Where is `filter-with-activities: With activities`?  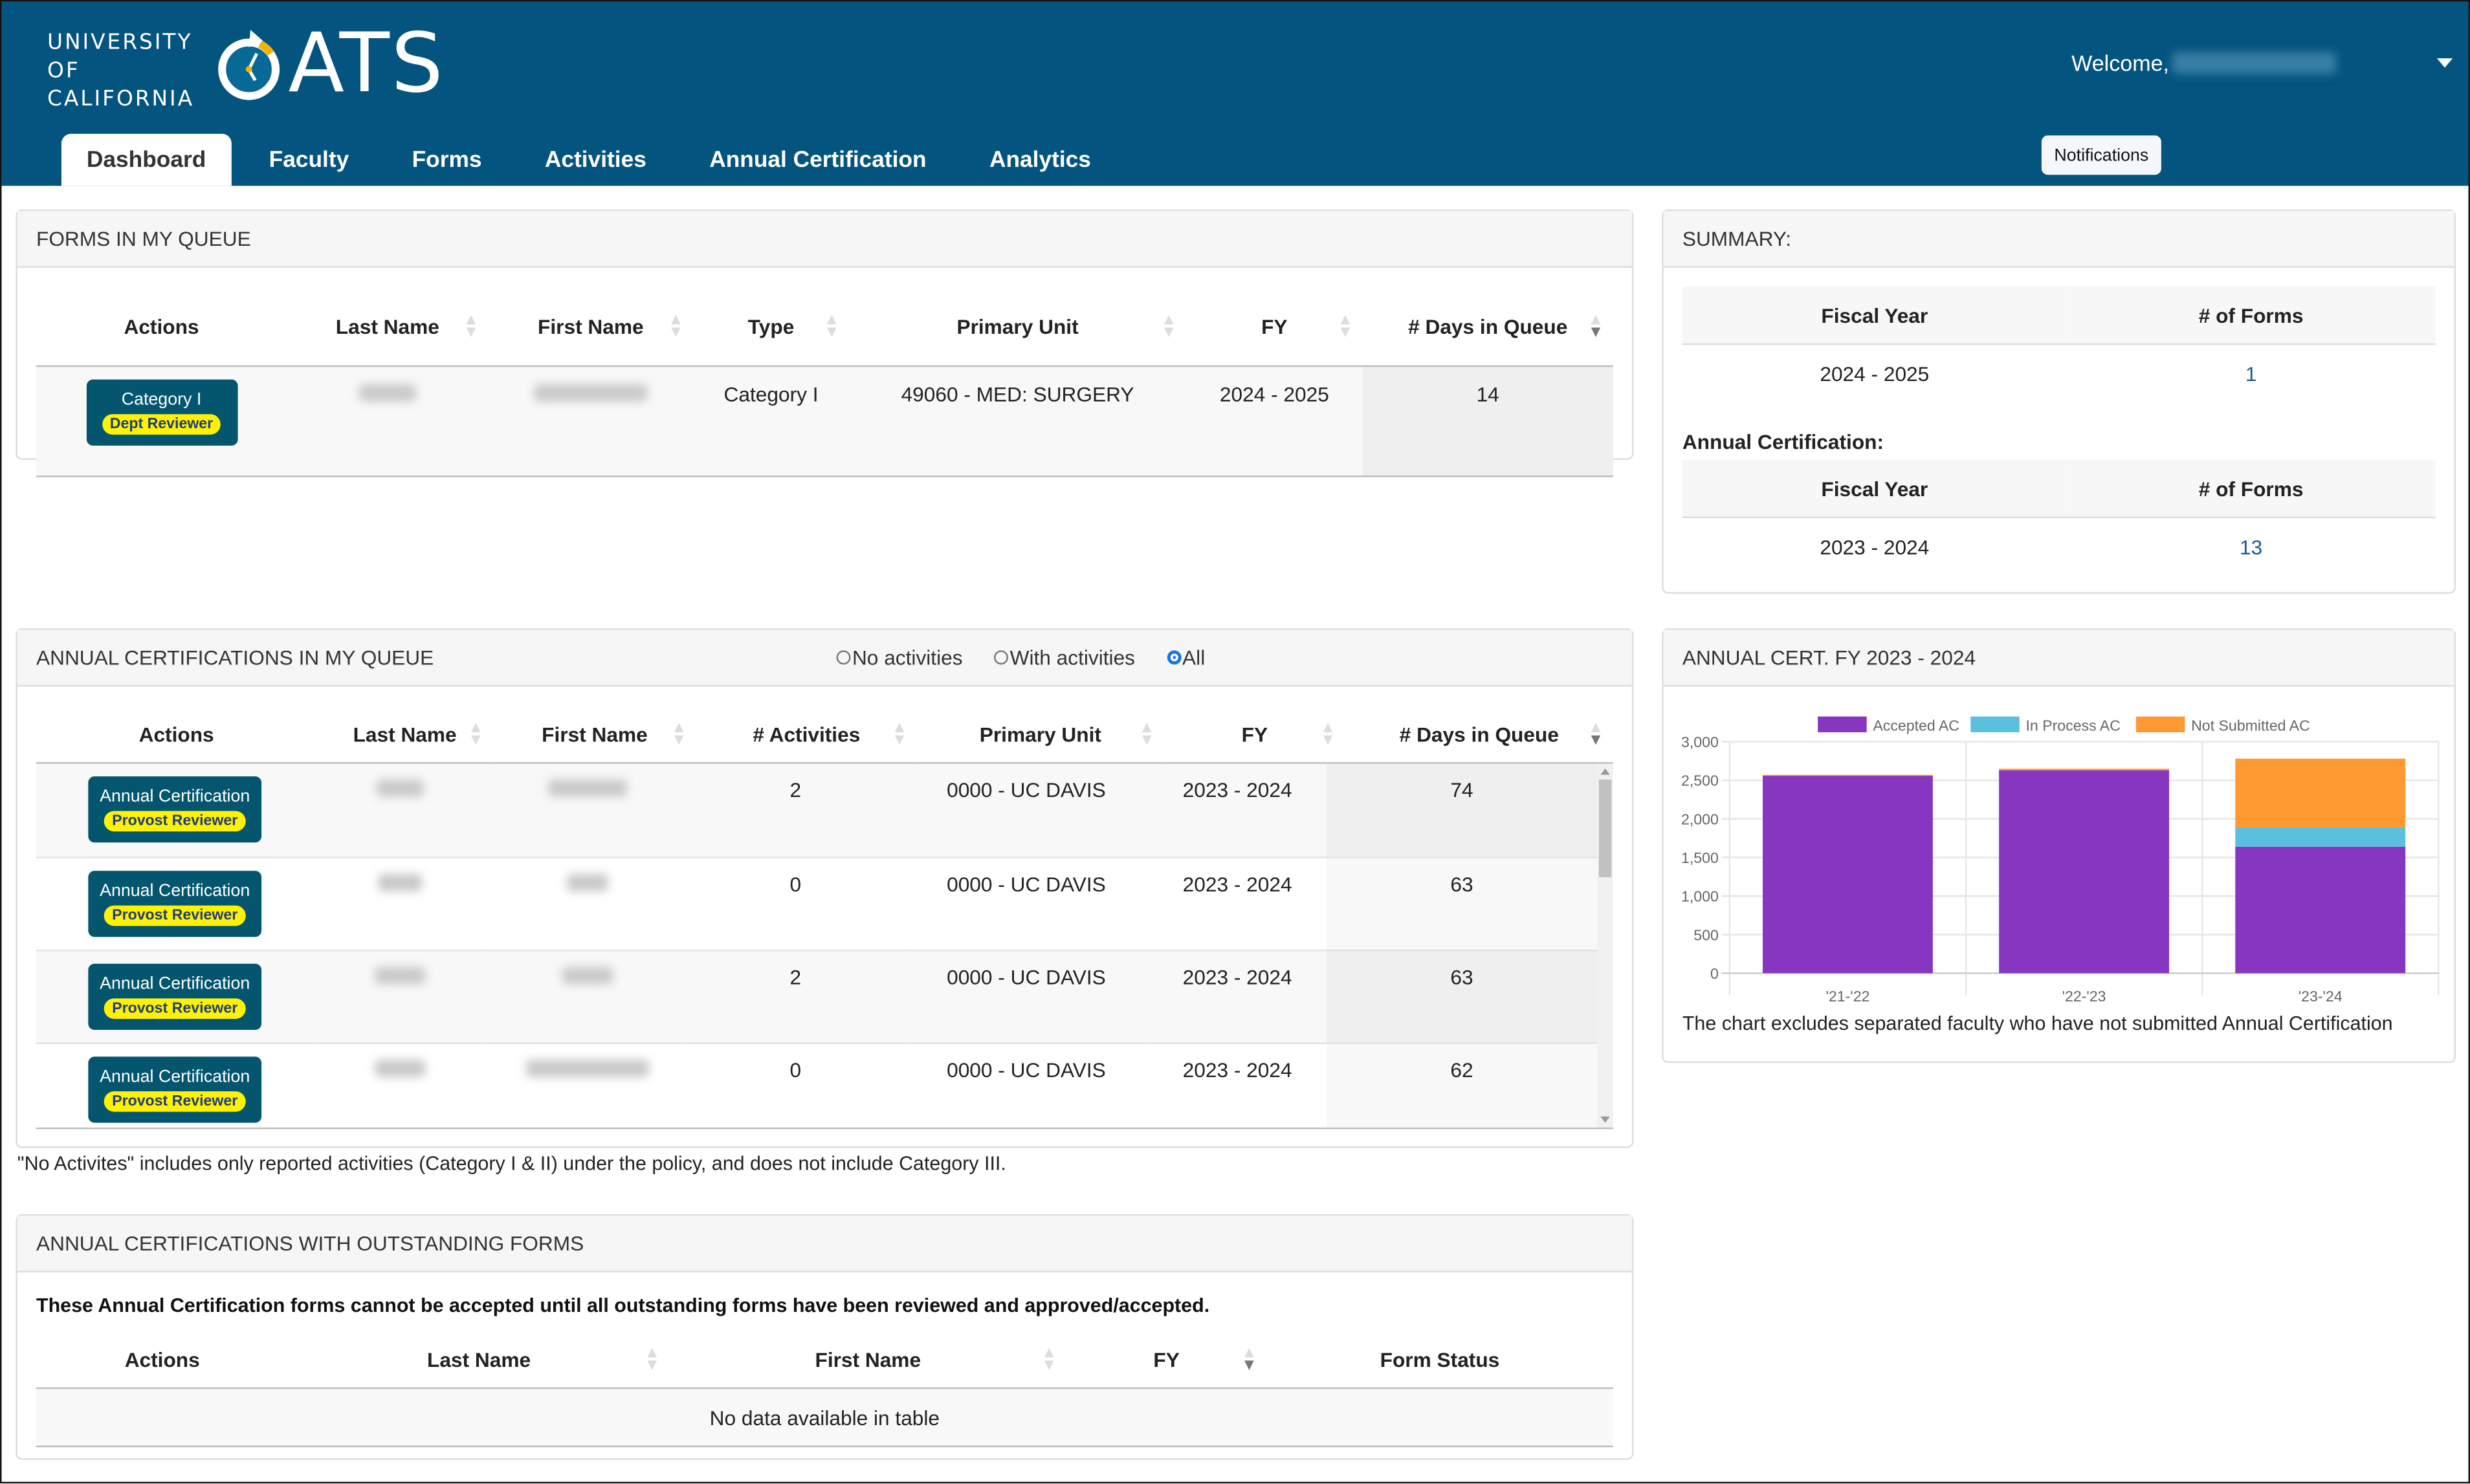 filter-with-activities: With activities is located at coordinates (1065, 658).